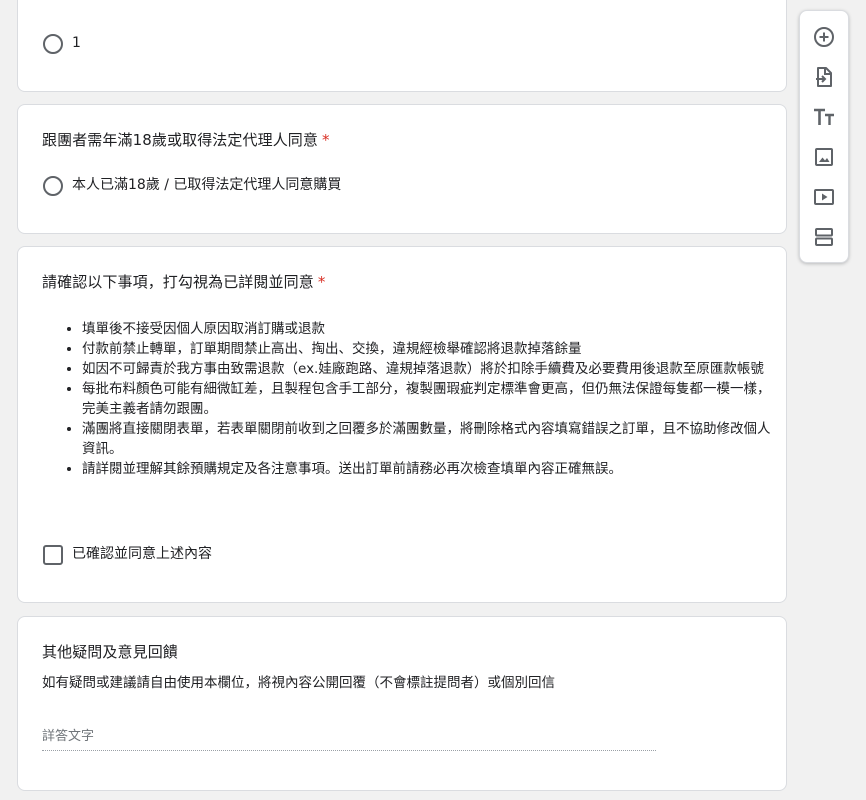  What do you see at coordinates (402, 46) in the screenshot?
I see `question-card-option: 1` at bounding box center [402, 46].